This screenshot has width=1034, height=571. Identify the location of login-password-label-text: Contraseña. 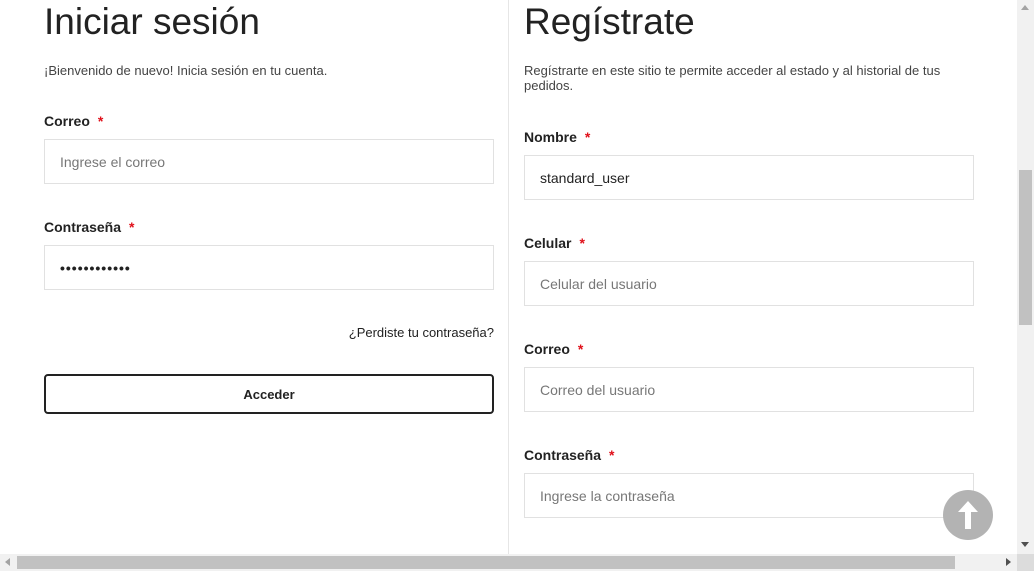
(83, 227).